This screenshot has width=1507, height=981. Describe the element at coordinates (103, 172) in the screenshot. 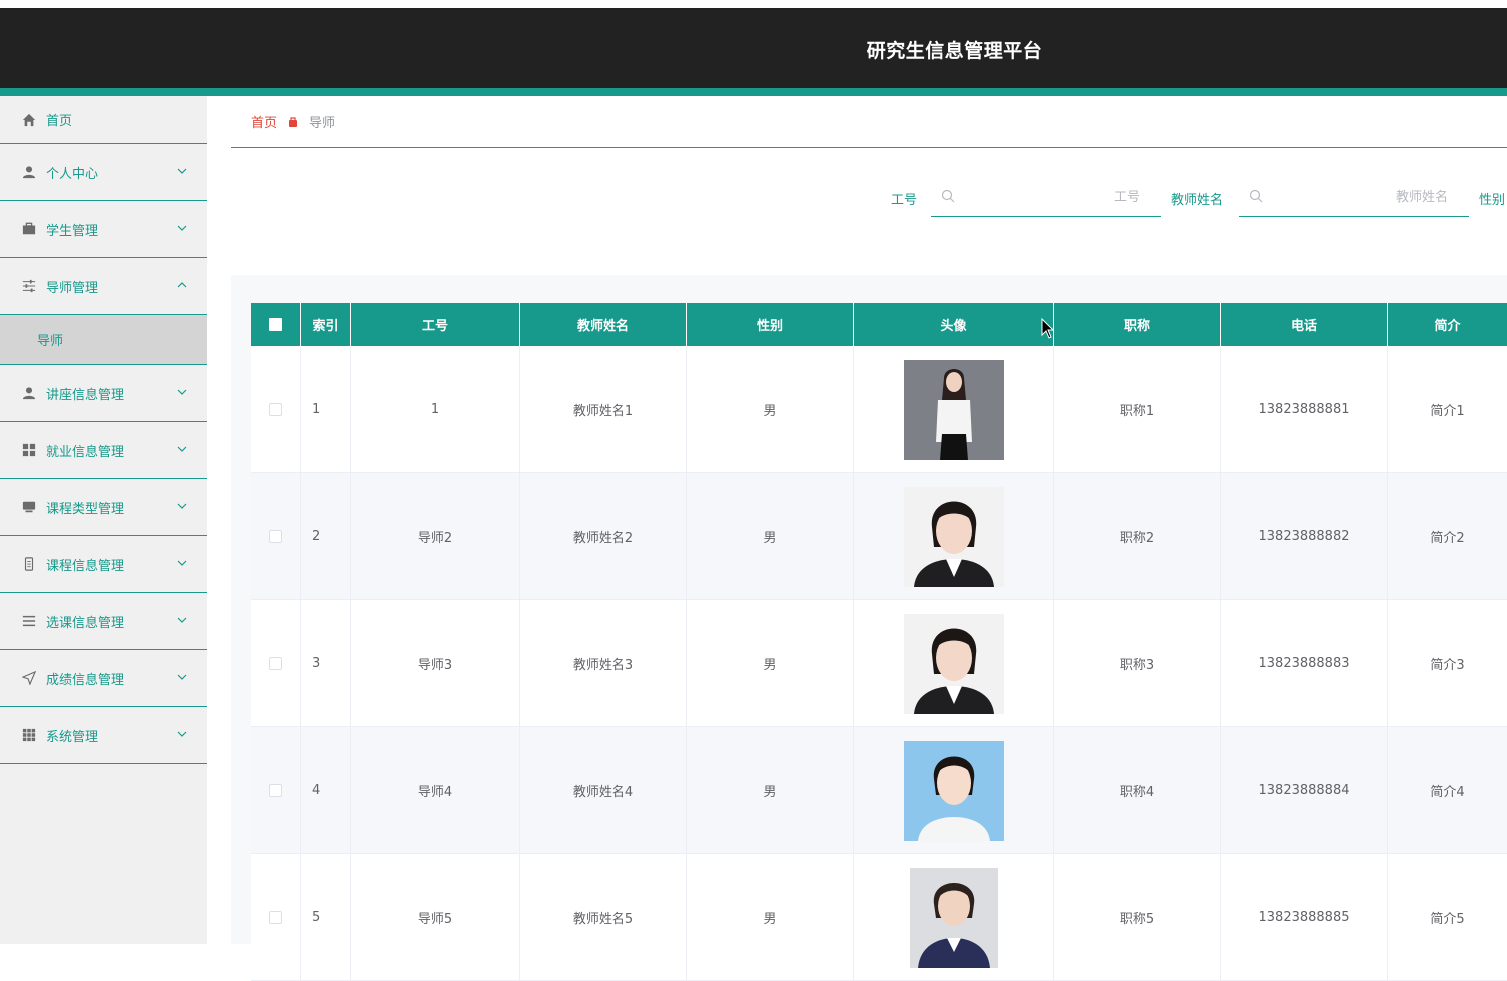

I see `sidebar-item-personal-center: 个人中心` at that location.